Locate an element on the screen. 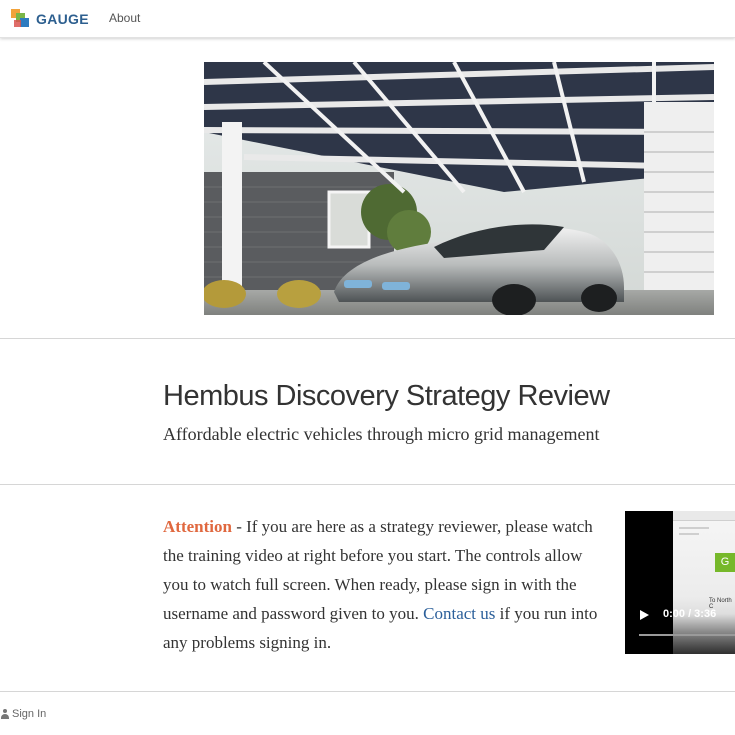 The width and height of the screenshot is (735, 735). play-icon is located at coordinates (644, 615).